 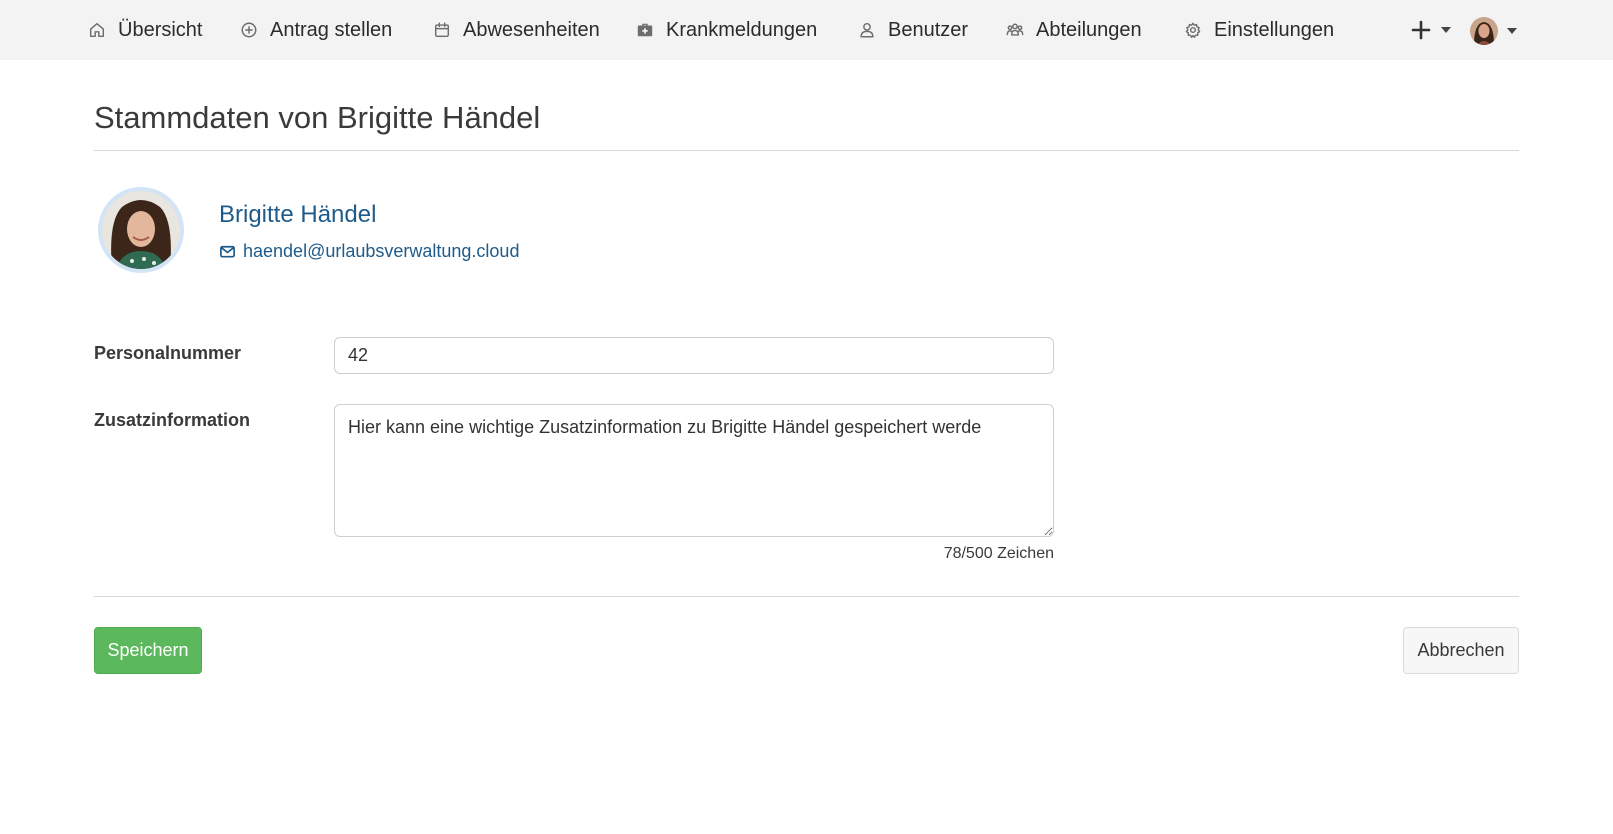 I want to click on user-email-link: haendel@urlaubsverwaltung.cloud, so click(x=369, y=251).